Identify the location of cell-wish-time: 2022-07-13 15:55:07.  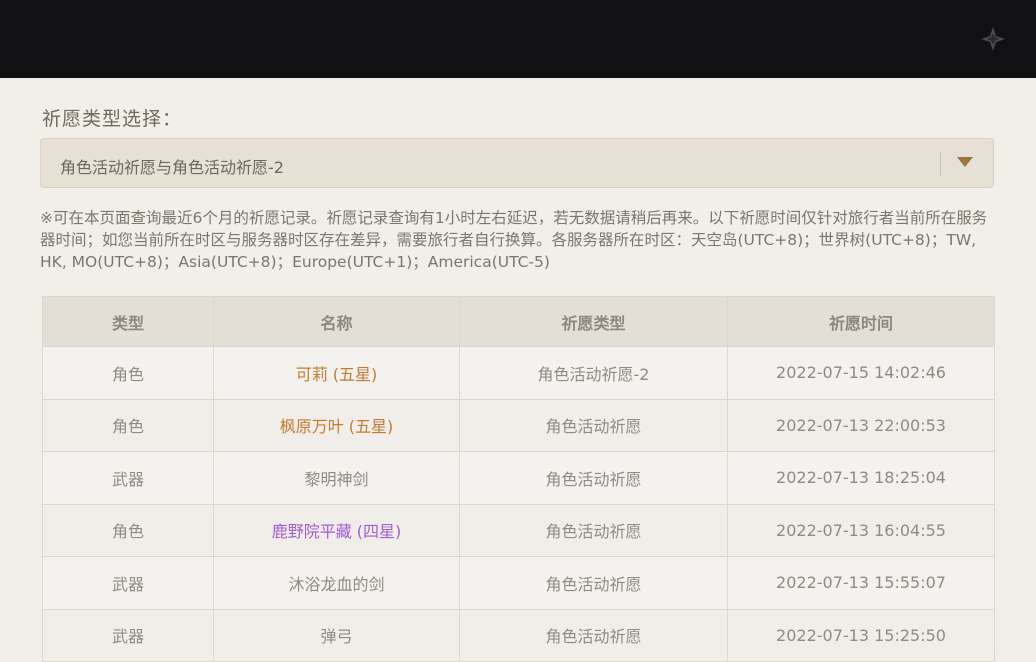
(861, 583).